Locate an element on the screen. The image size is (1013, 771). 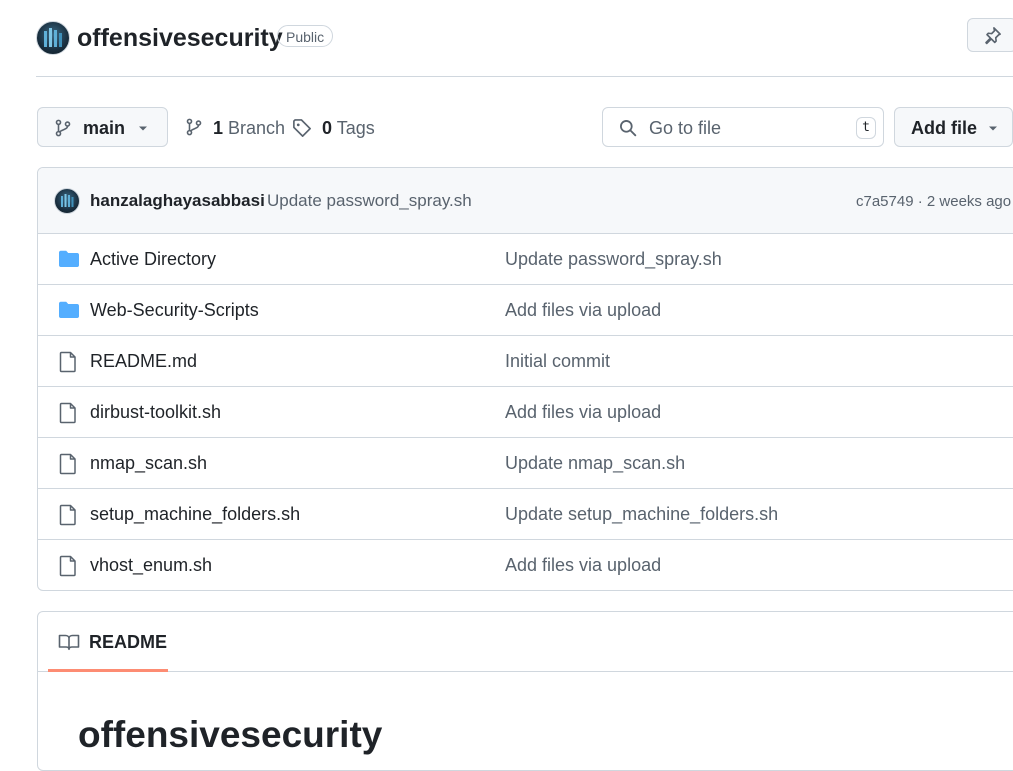
repo-owner-avatar is located at coordinates (53, 38).